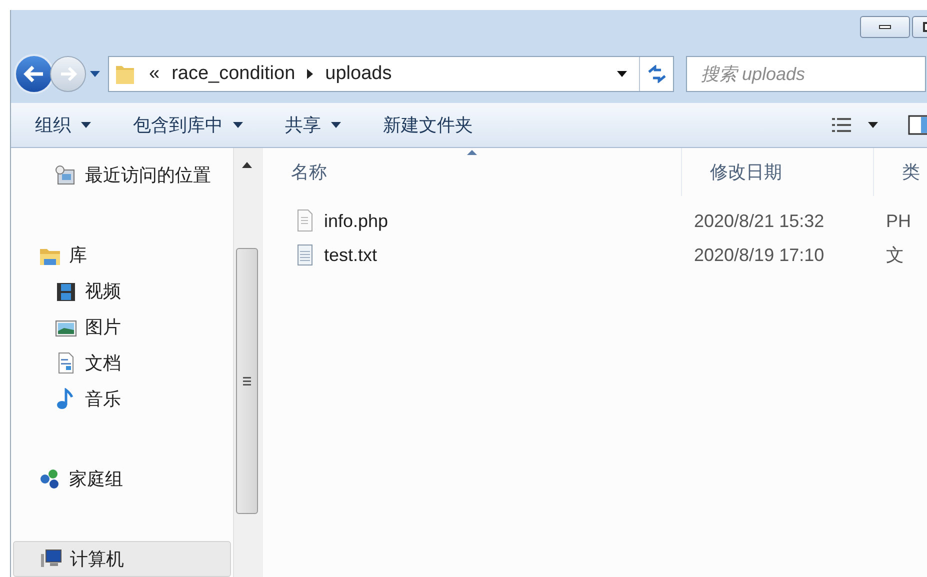 Image resolution: width=927 pixels, height=577 pixels. What do you see at coordinates (144, 328) in the screenshot?
I see `sidebar-item: 图片` at bounding box center [144, 328].